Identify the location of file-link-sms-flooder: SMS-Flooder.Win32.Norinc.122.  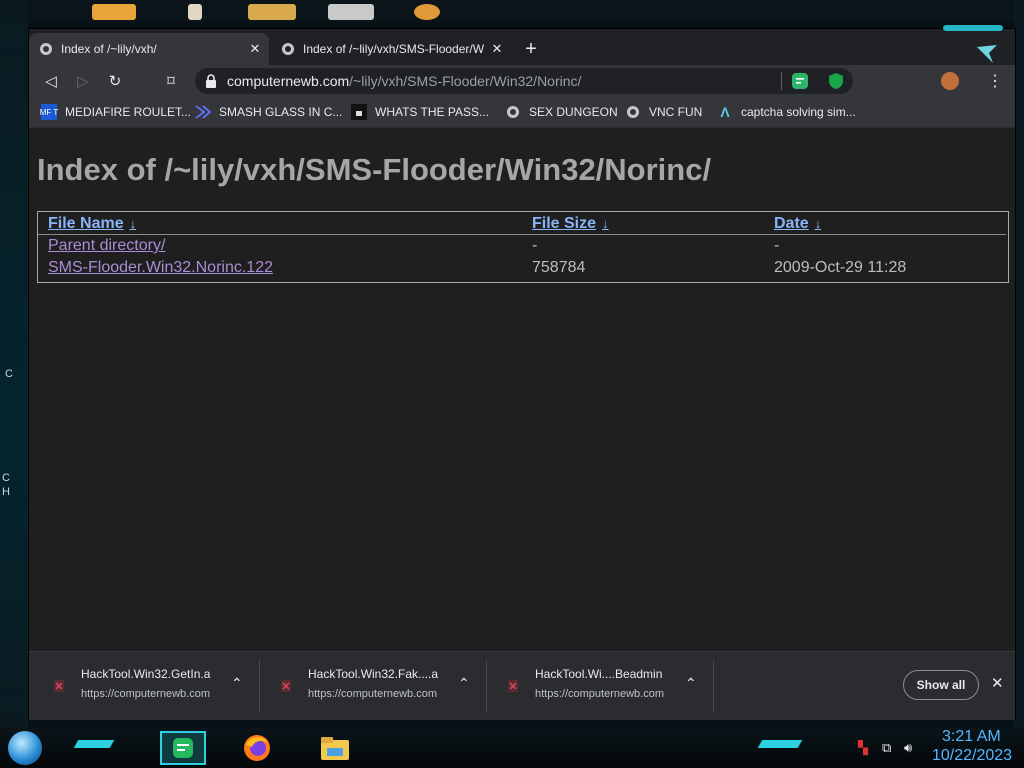
(160, 268).